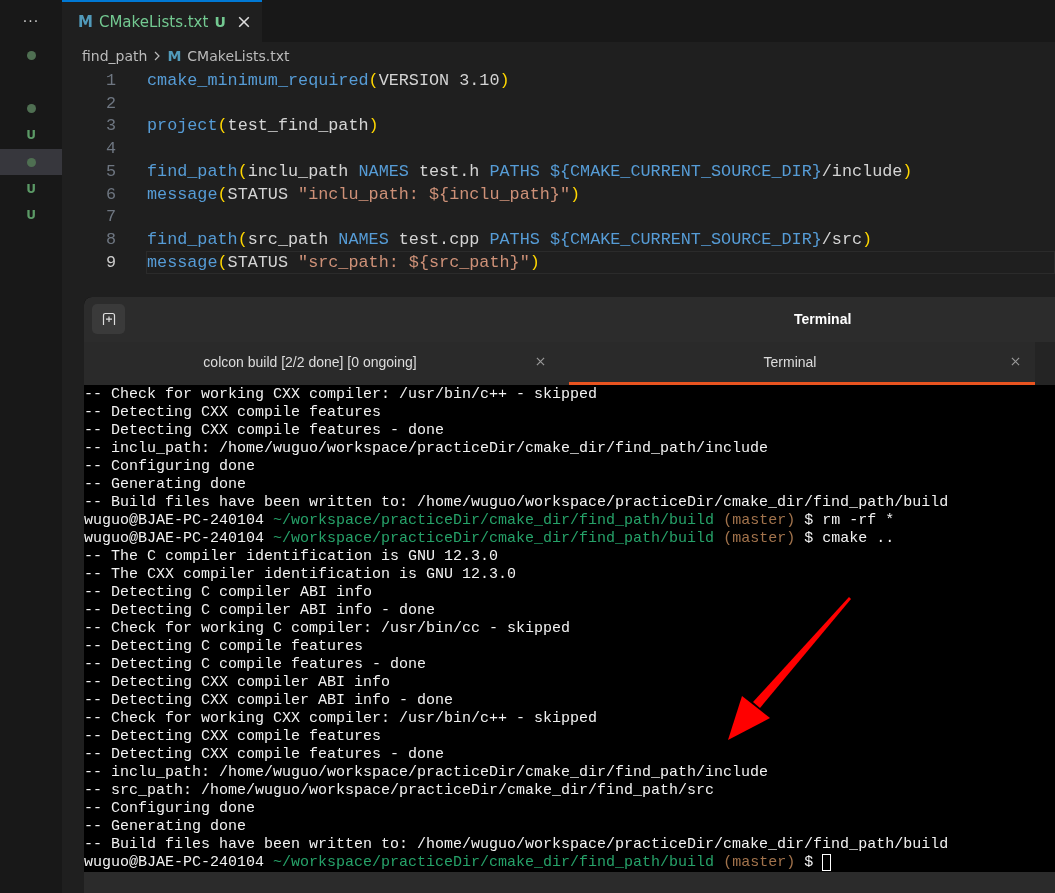  Describe the element at coordinates (110, 194) in the screenshot. I see `line-number: 6` at that location.